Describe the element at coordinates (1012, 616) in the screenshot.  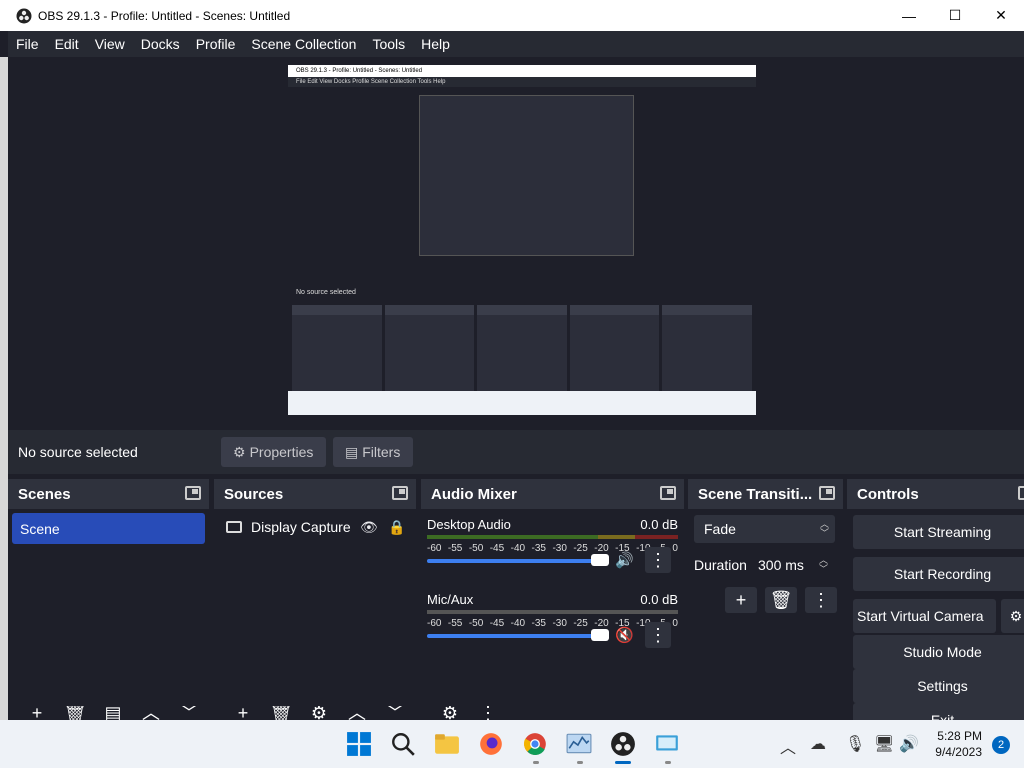
I see `virtual-camera-settings-gear-icon: ⚙` at that location.